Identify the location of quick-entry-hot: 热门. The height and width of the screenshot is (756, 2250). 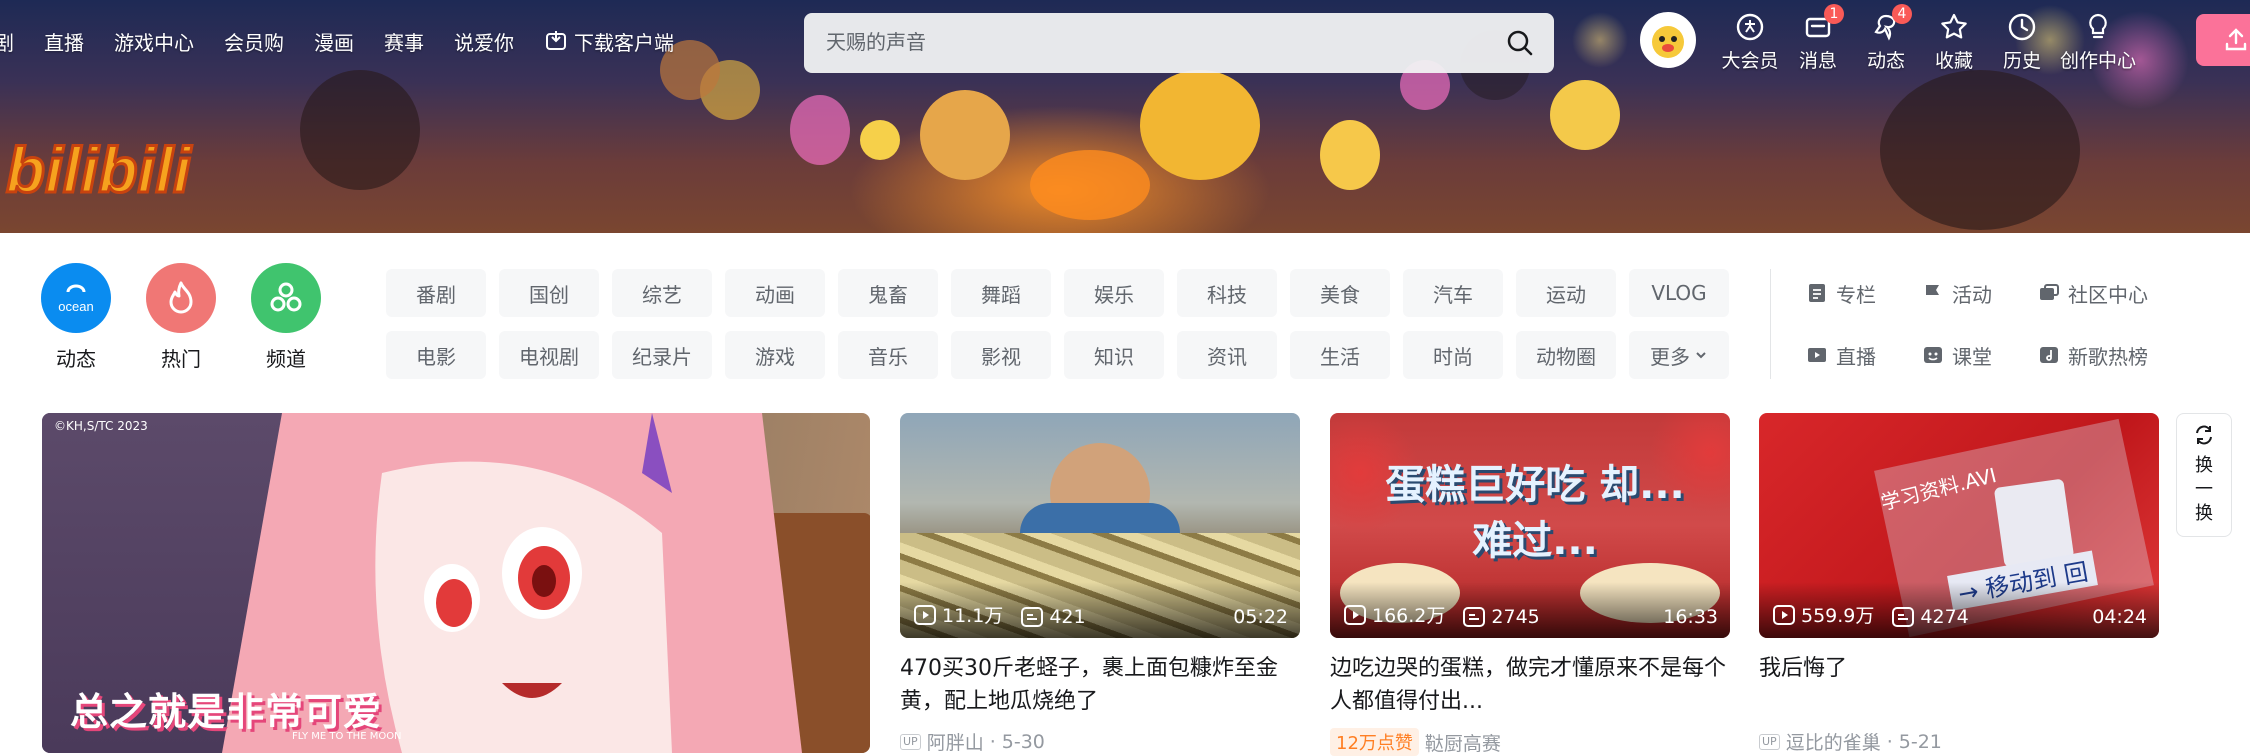
(181, 317).